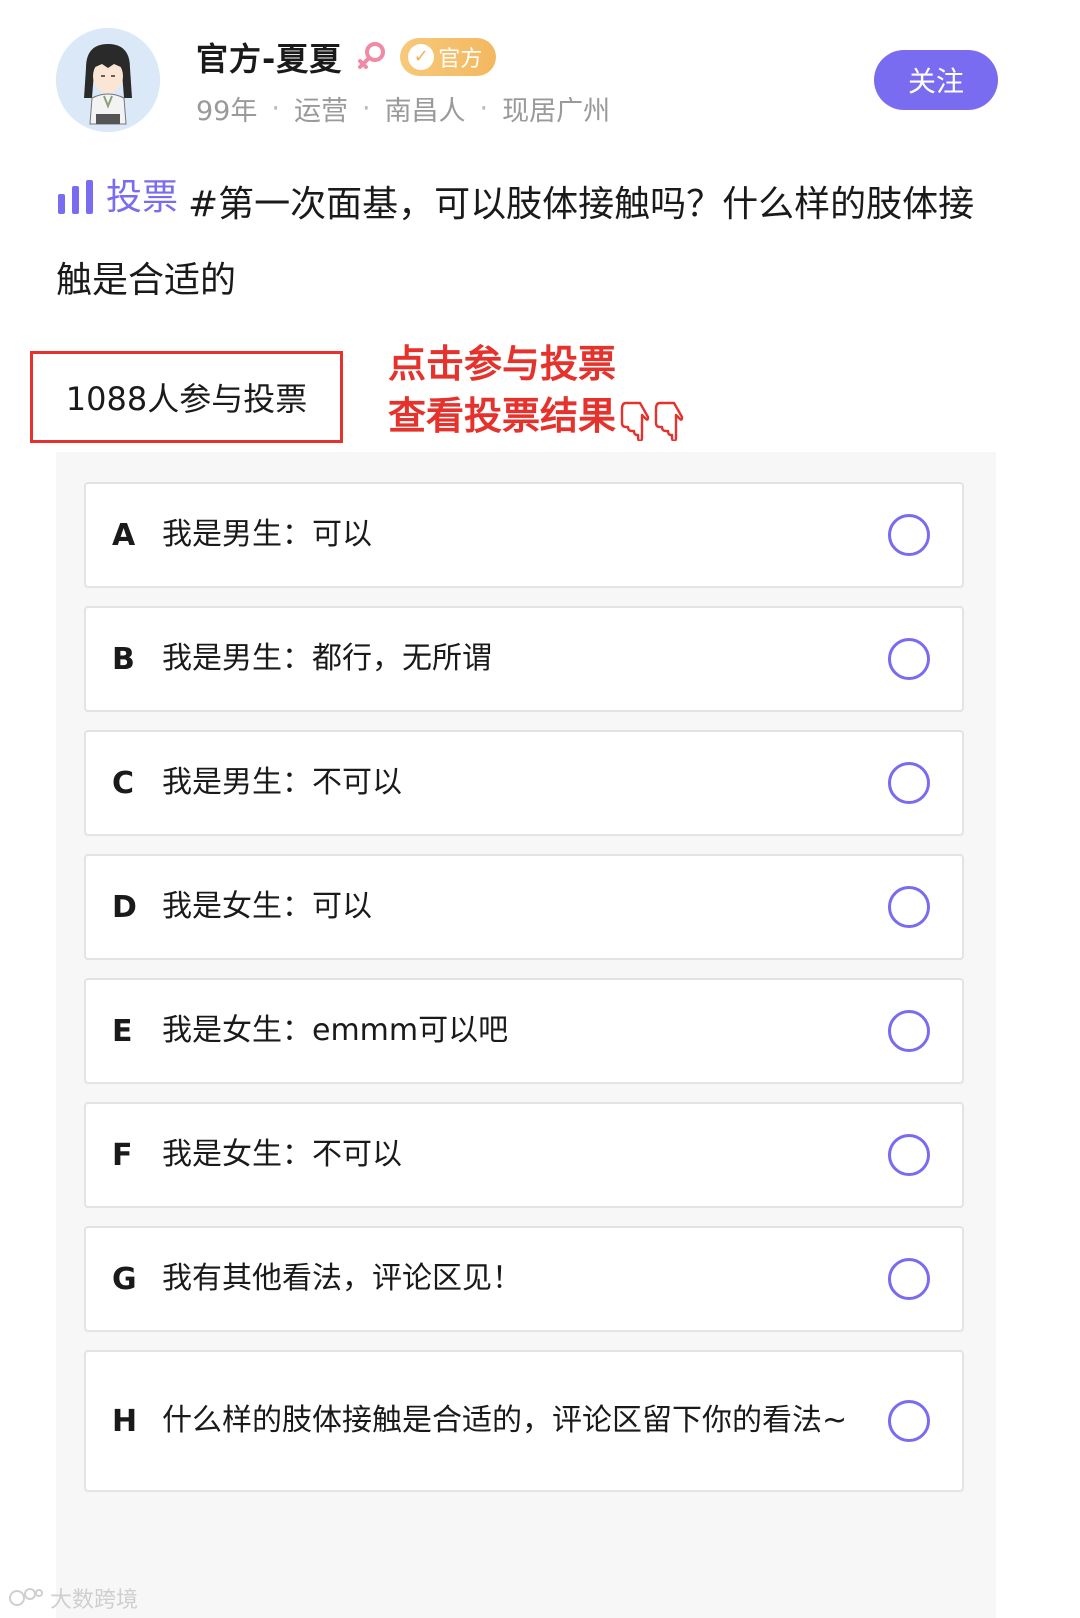 The width and height of the screenshot is (1080, 1618). Describe the element at coordinates (460, 59) in the screenshot. I see `official-badge-label: 官方` at that location.